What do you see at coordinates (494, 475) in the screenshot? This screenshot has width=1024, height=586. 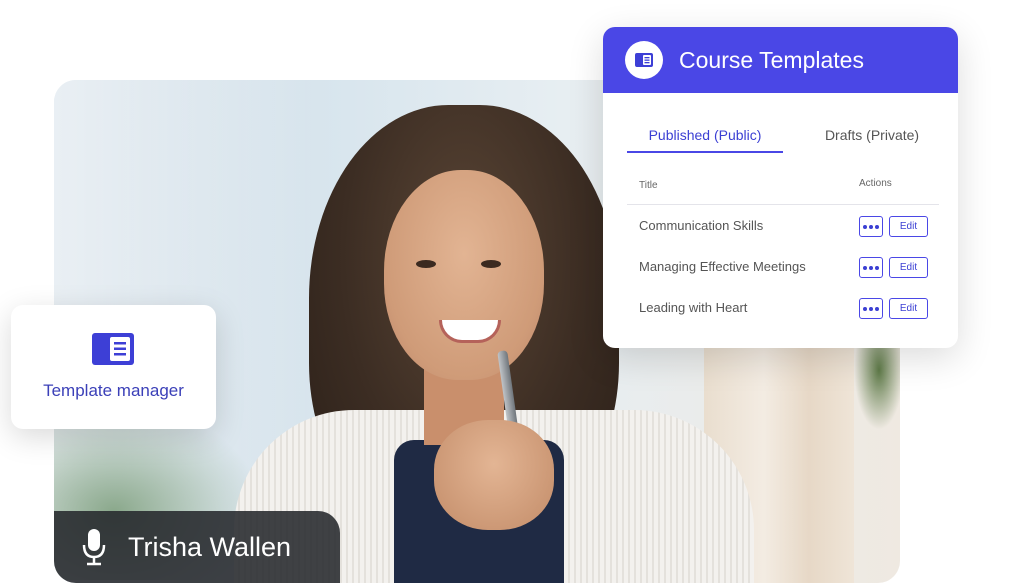 I see `speaker-hand` at bounding box center [494, 475].